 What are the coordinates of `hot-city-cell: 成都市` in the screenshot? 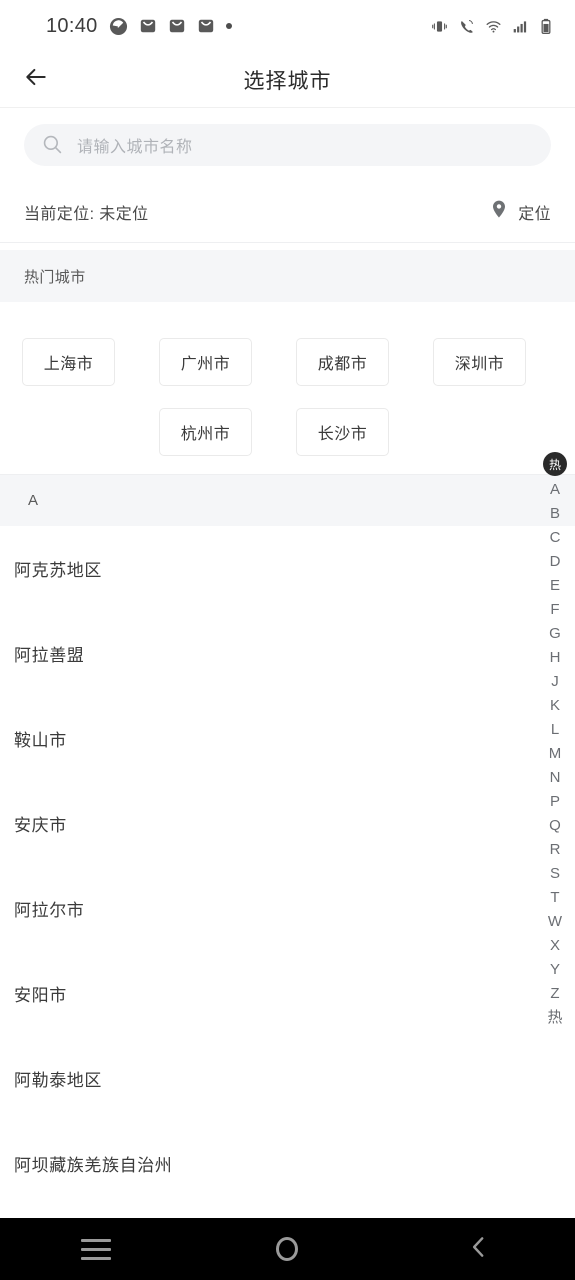 It's located at (342, 362).